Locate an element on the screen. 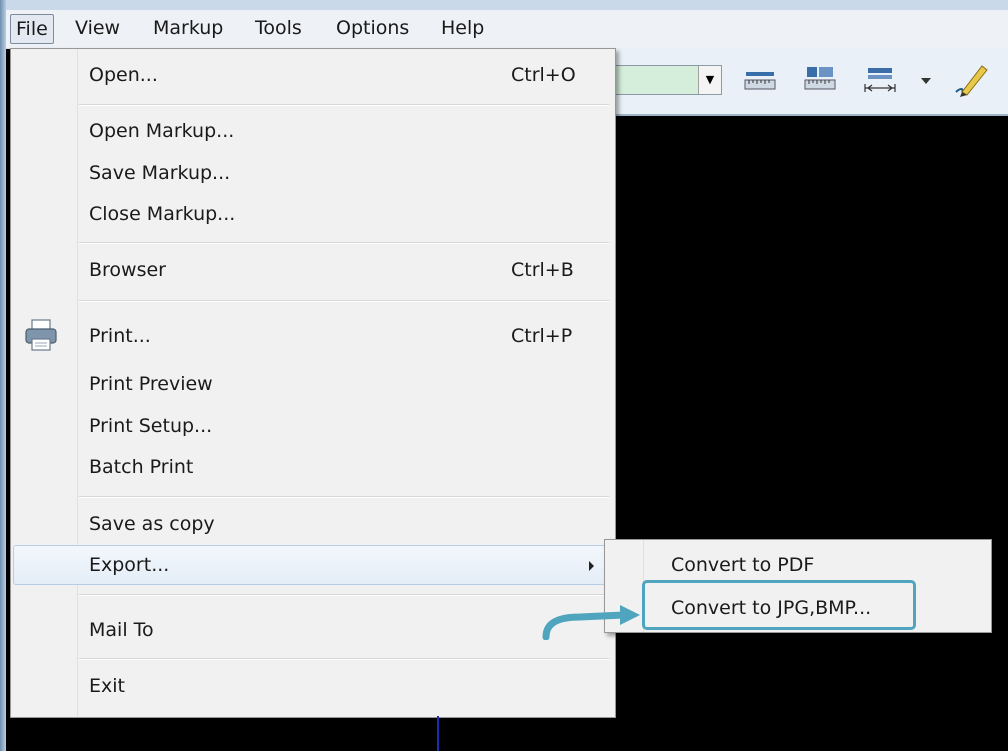  menu-tools: Tools is located at coordinates (278, 28).